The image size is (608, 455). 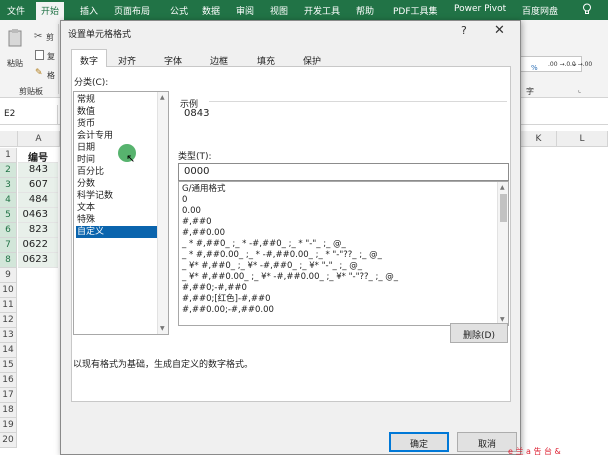 I want to click on tab-formulas: 公式, so click(x=179, y=10).